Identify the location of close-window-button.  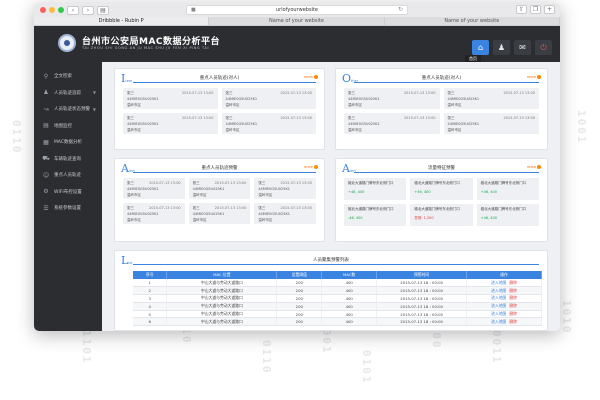
(43, 10).